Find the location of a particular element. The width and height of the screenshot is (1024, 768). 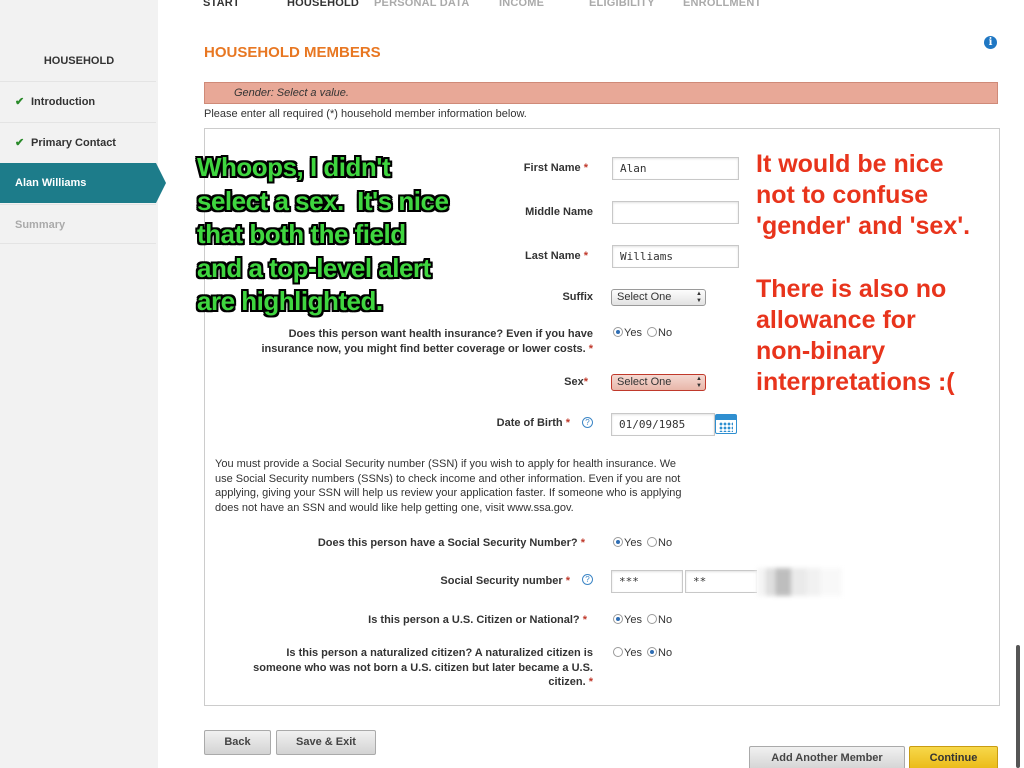

scrollbar-thumb is located at coordinates (1018, 706).